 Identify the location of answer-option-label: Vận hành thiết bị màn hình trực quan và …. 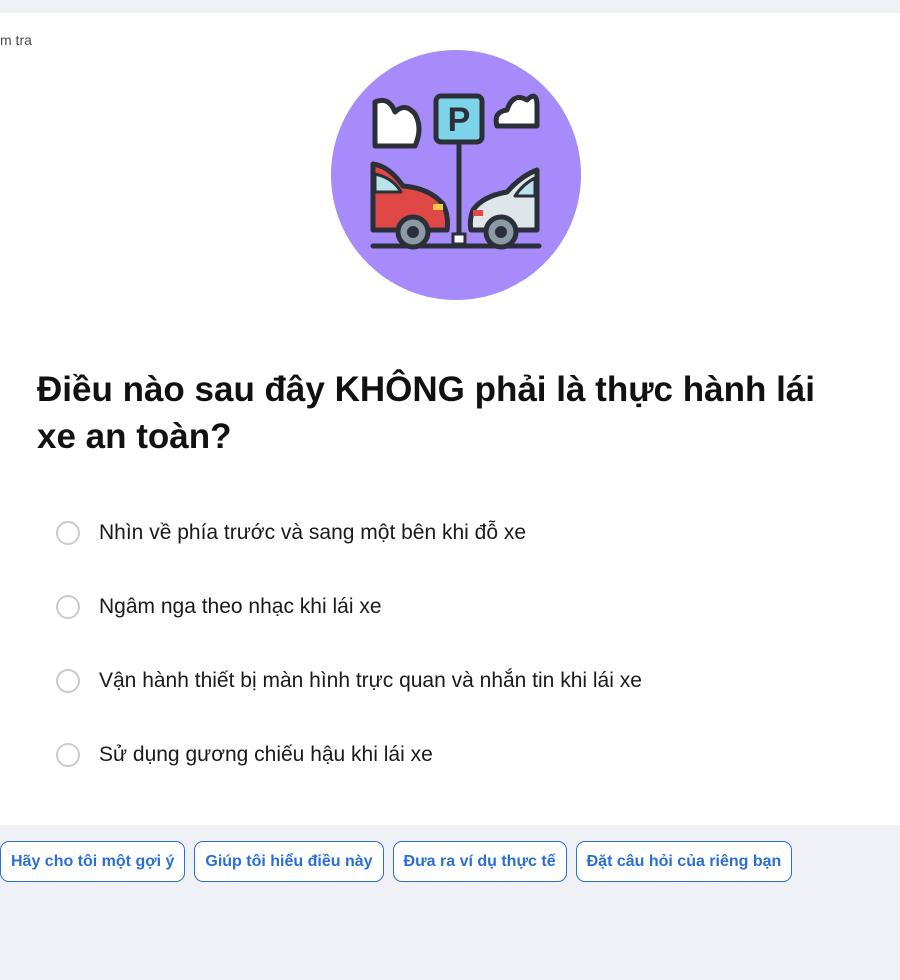
(370, 680).